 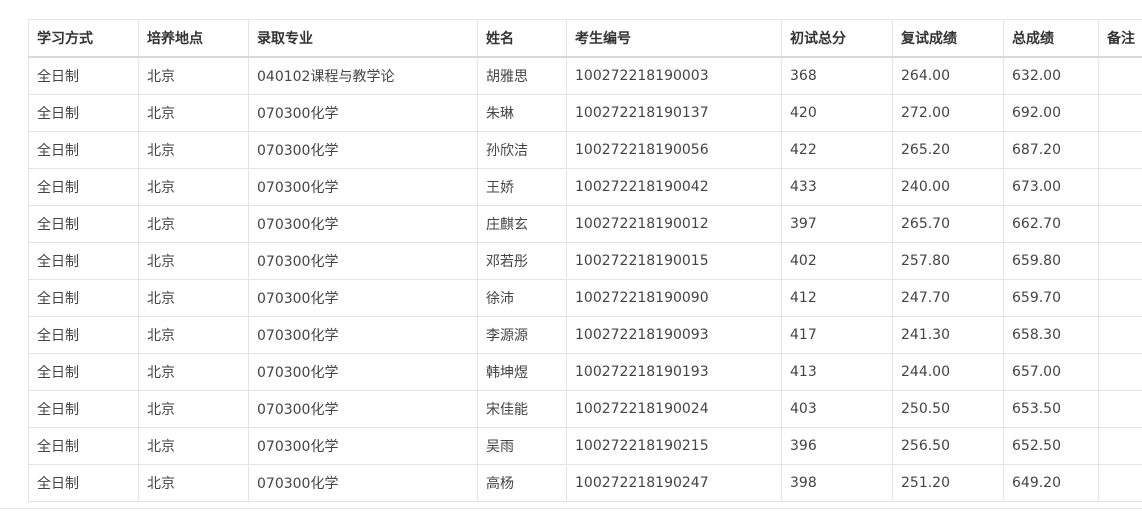 I want to click on cell-total-score: 657.00, so click(x=1051, y=372).